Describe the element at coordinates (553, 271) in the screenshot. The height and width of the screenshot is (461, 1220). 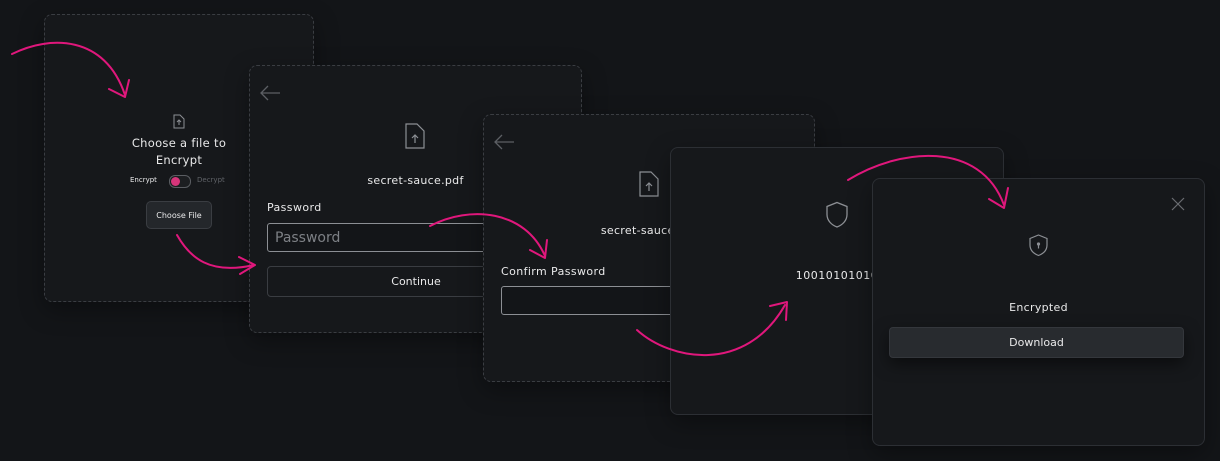
I see `confirm-password-label: Confirm Password` at that location.